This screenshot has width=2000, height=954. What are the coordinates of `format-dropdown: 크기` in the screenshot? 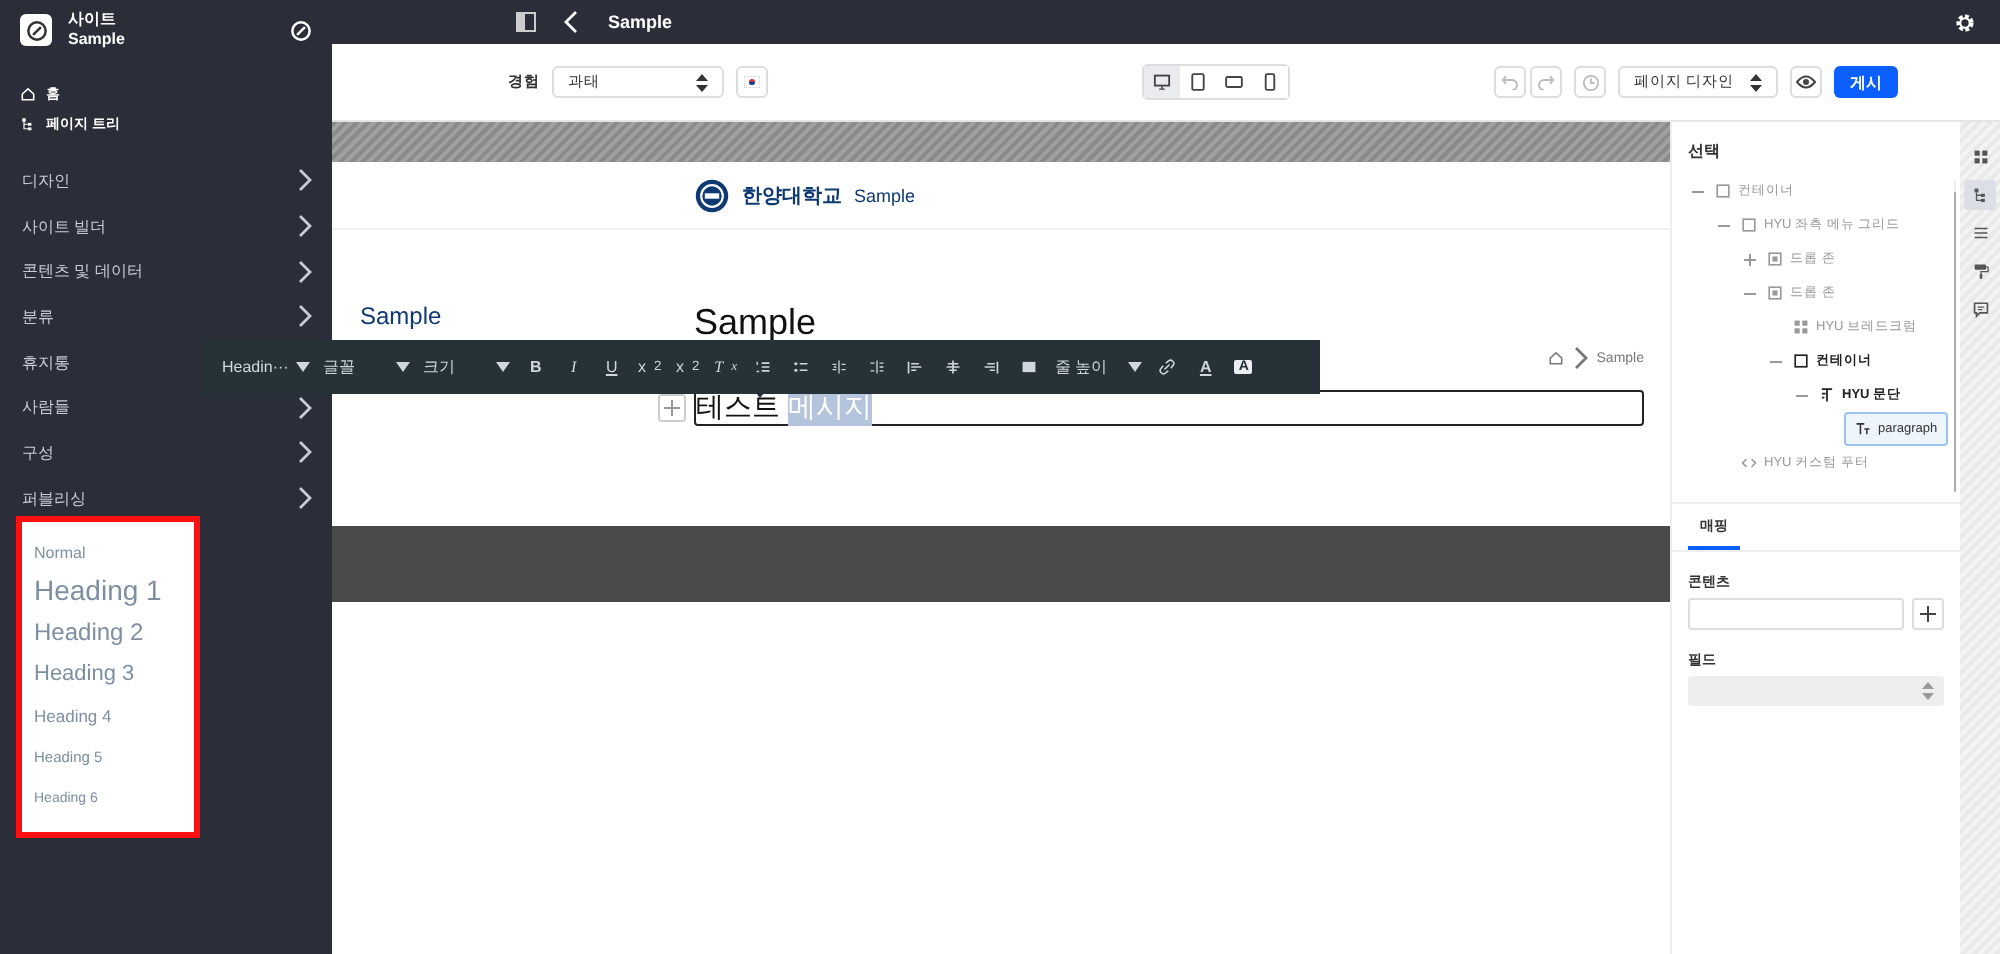 It's located at (466, 367).